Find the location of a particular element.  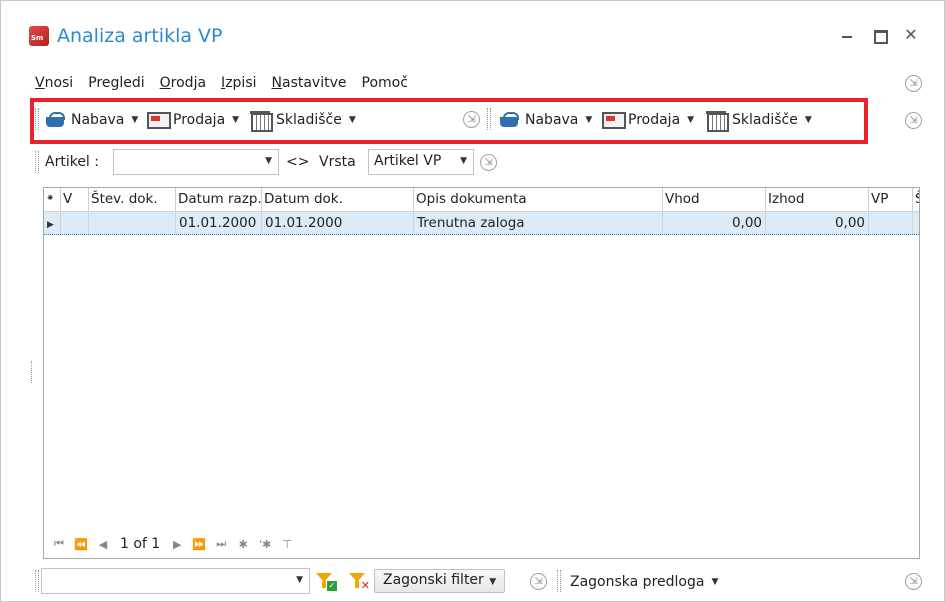

column-header-izhod: Izhod is located at coordinates (817, 200).